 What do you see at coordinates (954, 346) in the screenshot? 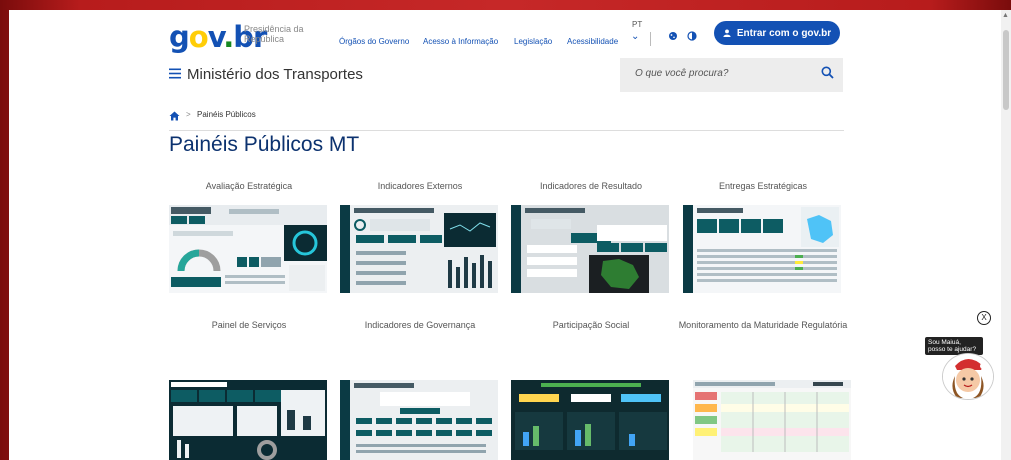
I see `chat-bubble: Sou Maiuá, posso te ajudar?` at bounding box center [954, 346].